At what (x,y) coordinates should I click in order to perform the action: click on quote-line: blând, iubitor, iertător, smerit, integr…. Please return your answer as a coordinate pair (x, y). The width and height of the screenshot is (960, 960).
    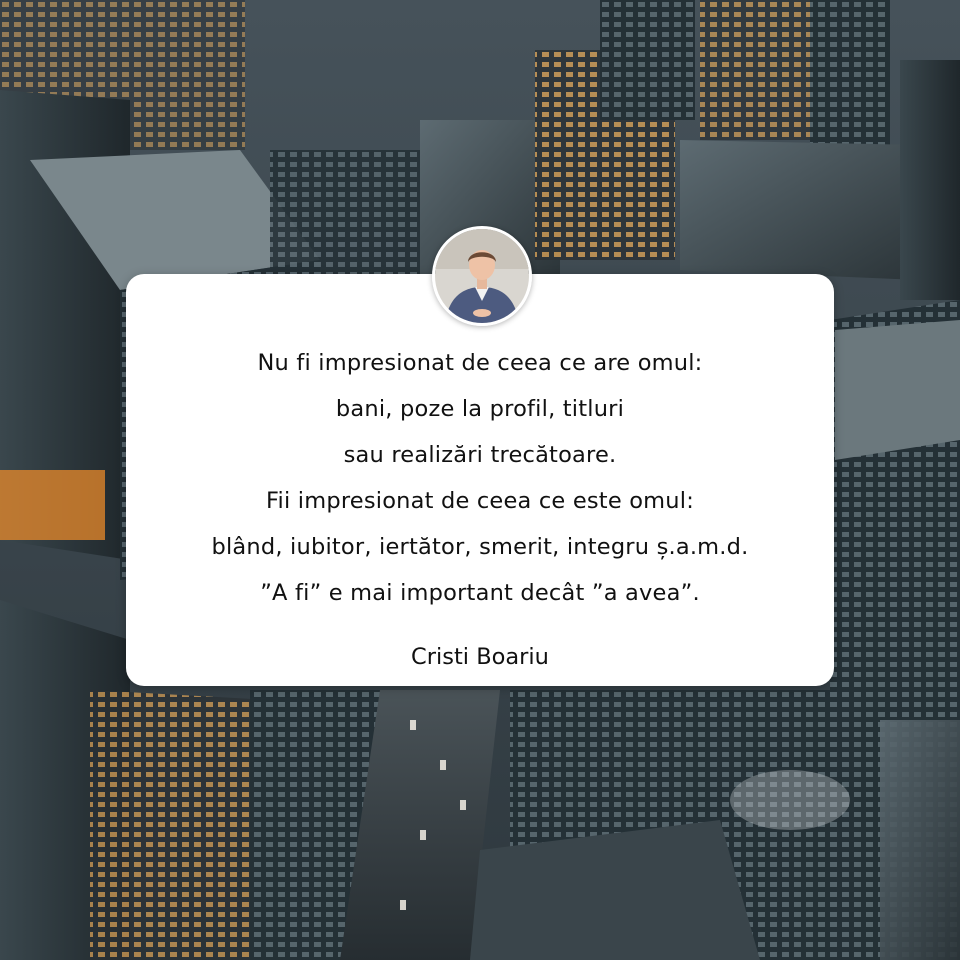
    Looking at the image, I should click on (480, 547).